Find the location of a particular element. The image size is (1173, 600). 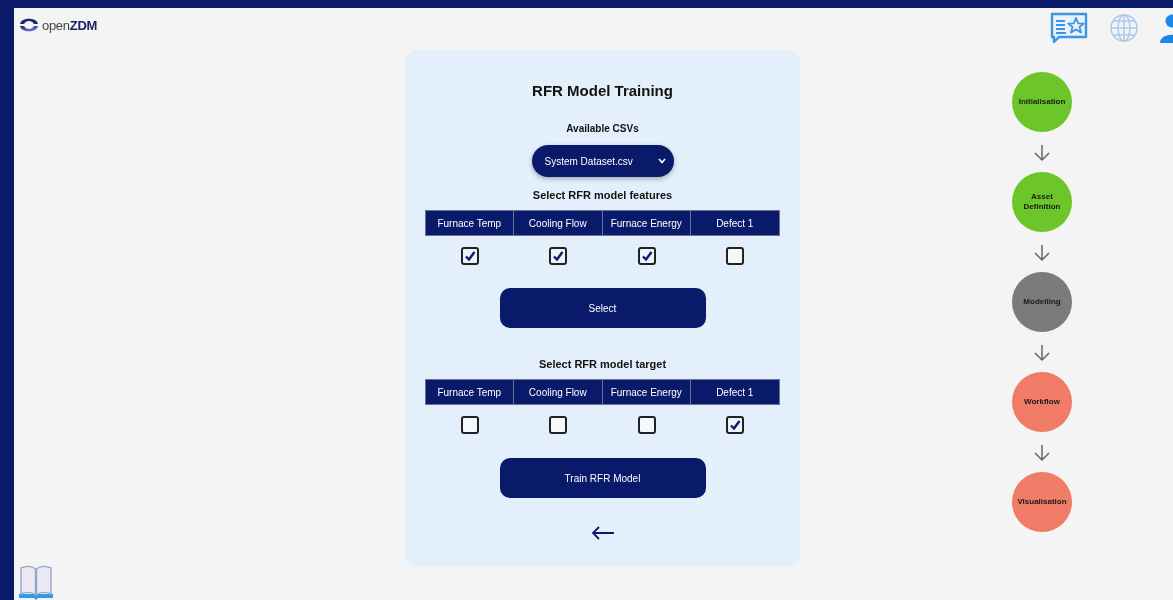

train-button: Train RFR Model is located at coordinates (602, 478).